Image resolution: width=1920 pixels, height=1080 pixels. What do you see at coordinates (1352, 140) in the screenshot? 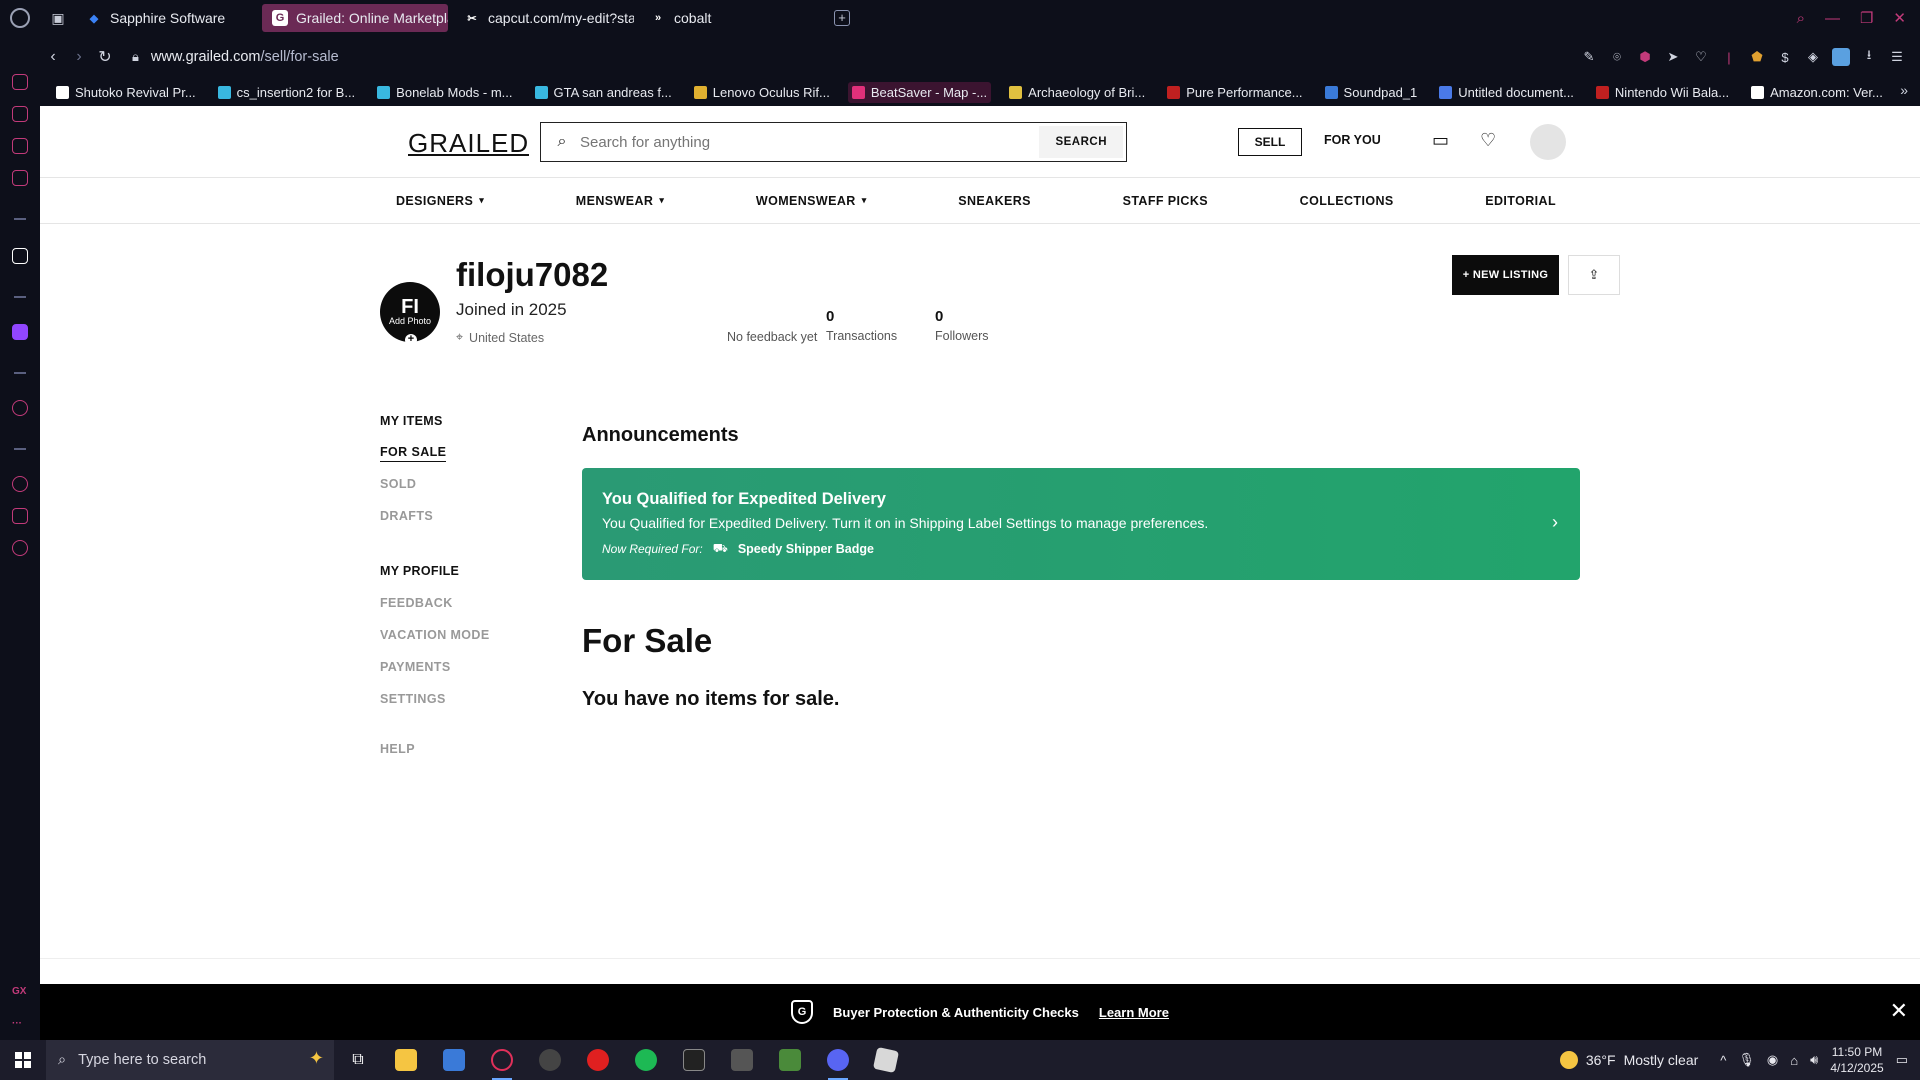
I see `for-you-link: FOR YOU` at bounding box center [1352, 140].